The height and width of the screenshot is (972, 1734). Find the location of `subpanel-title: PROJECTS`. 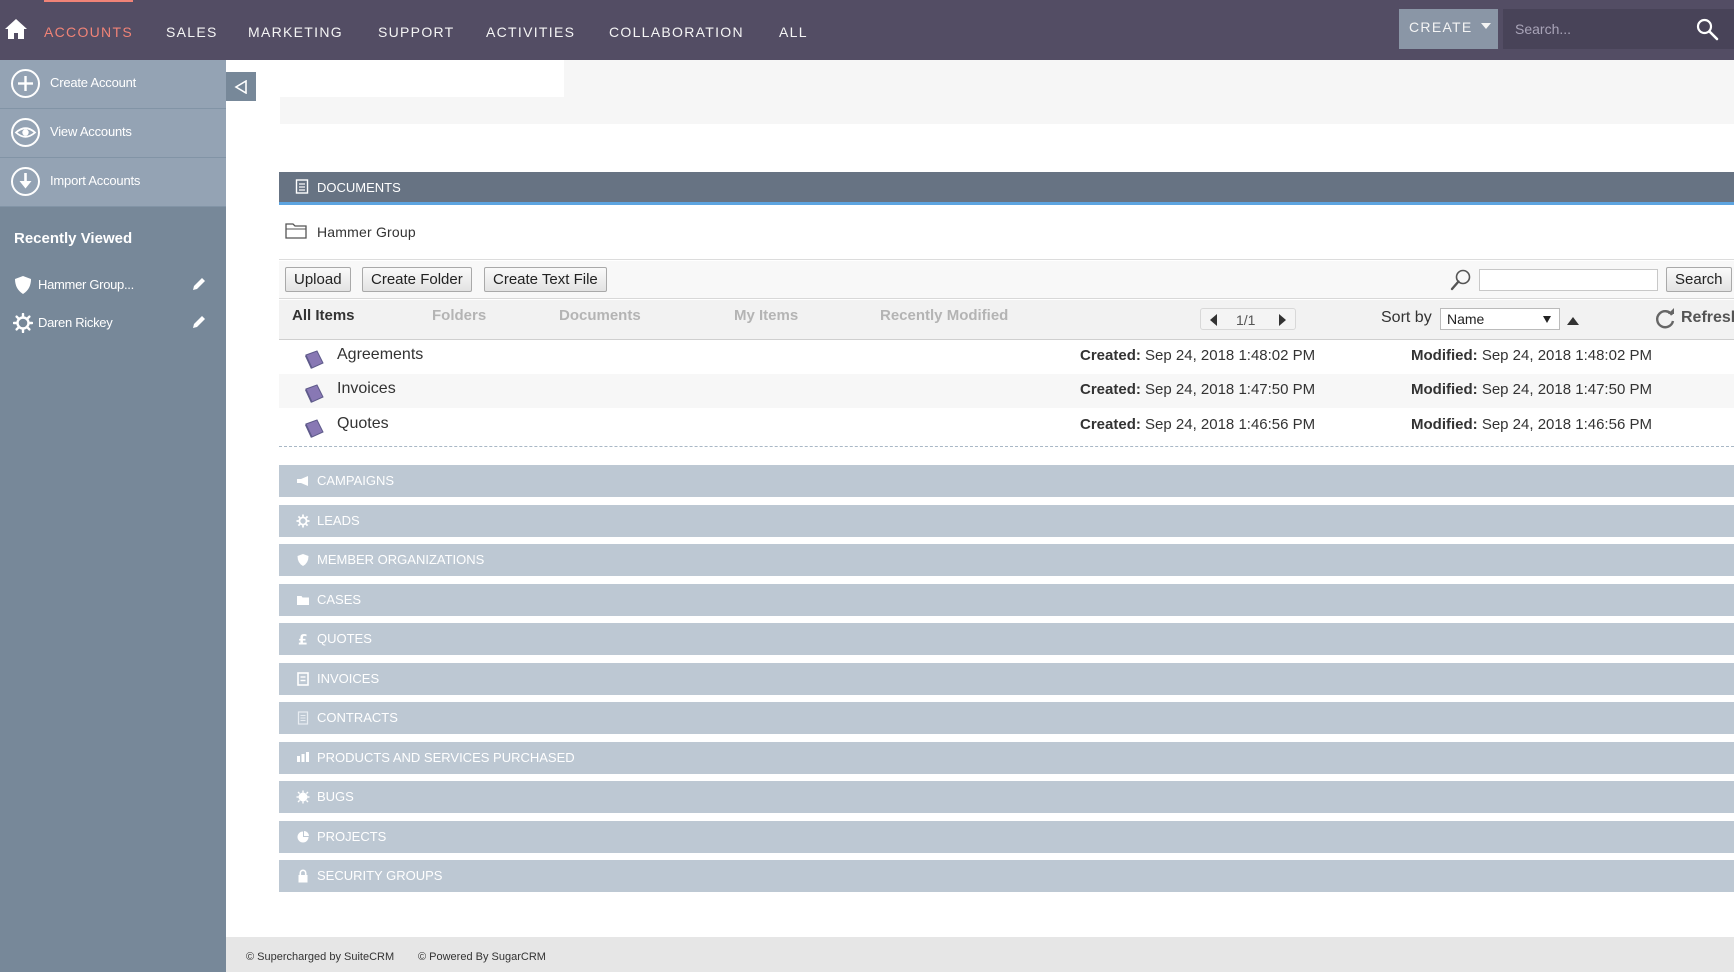

subpanel-title: PROJECTS is located at coordinates (352, 836).